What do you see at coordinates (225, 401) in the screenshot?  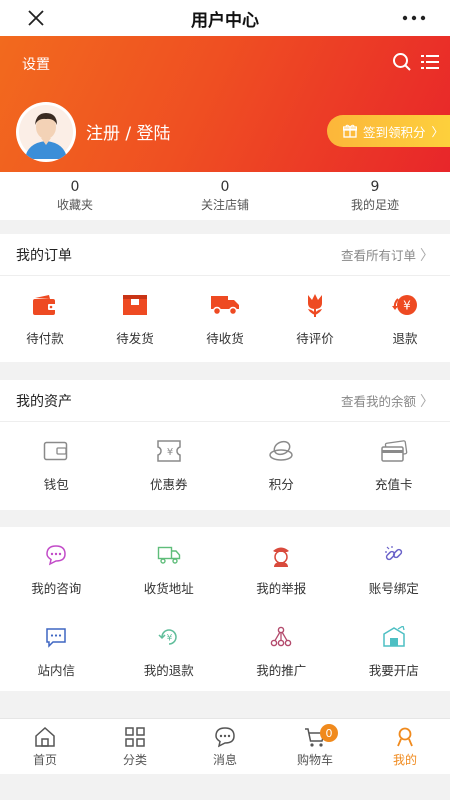 I see `assets-header: 我的资产 查看我的余额 〉` at bounding box center [225, 401].